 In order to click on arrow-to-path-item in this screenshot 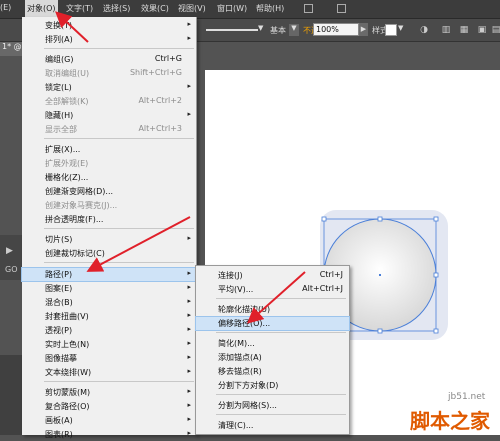, I will do `click(138, 244)`.